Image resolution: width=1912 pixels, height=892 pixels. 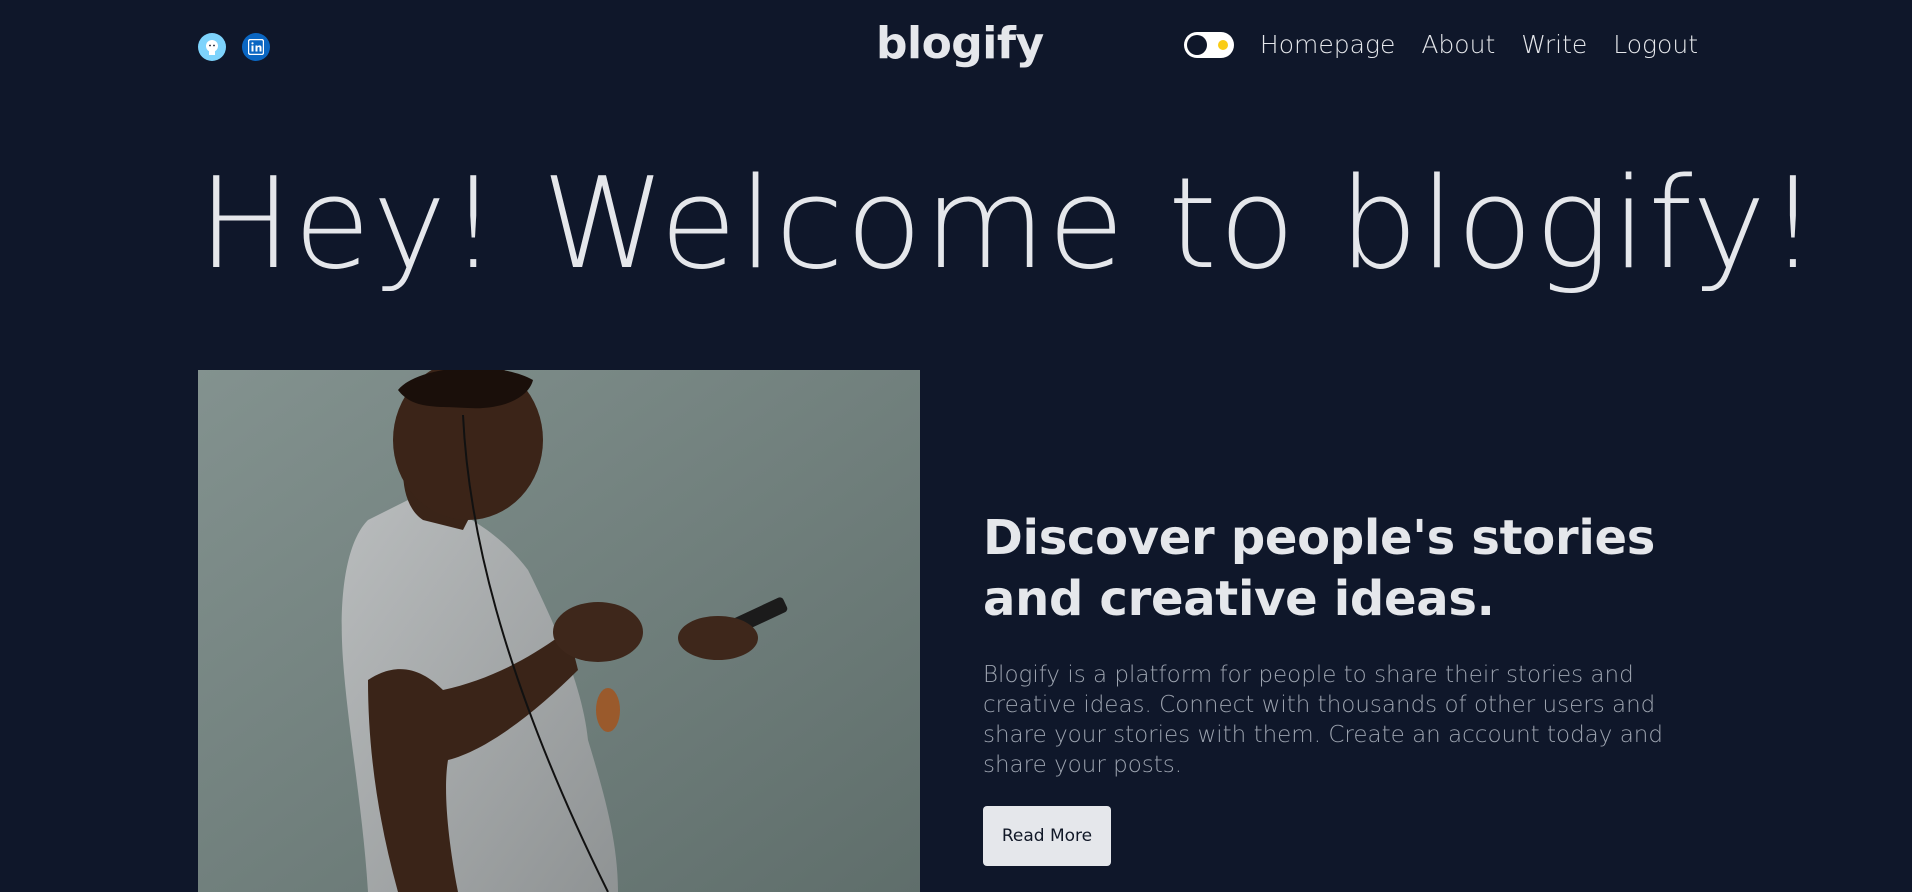 What do you see at coordinates (1222, 44) in the screenshot?
I see `sun-indicator-icon` at bounding box center [1222, 44].